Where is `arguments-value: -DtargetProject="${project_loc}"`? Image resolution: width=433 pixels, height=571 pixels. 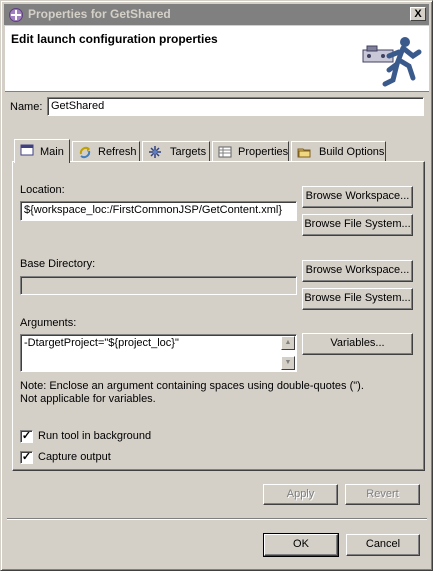
arguments-value: -DtargetProject="${project_loc}" is located at coordinates (101, 343).